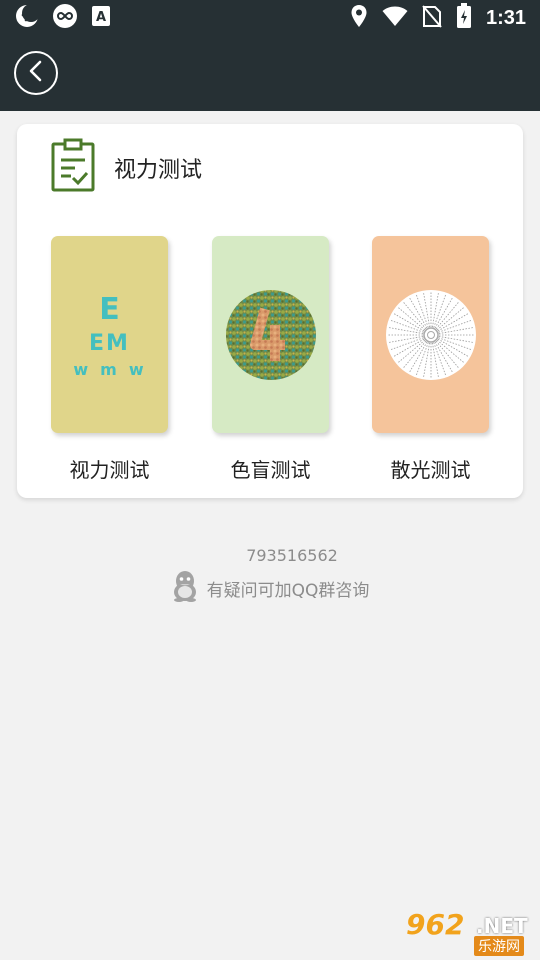 Image resolution: width=540 pixels, height=960 pixels. What do you see at coordinates (505, 17) in the screenshot?
I see `status-time: 1:31` at bounding box center [505, 17].